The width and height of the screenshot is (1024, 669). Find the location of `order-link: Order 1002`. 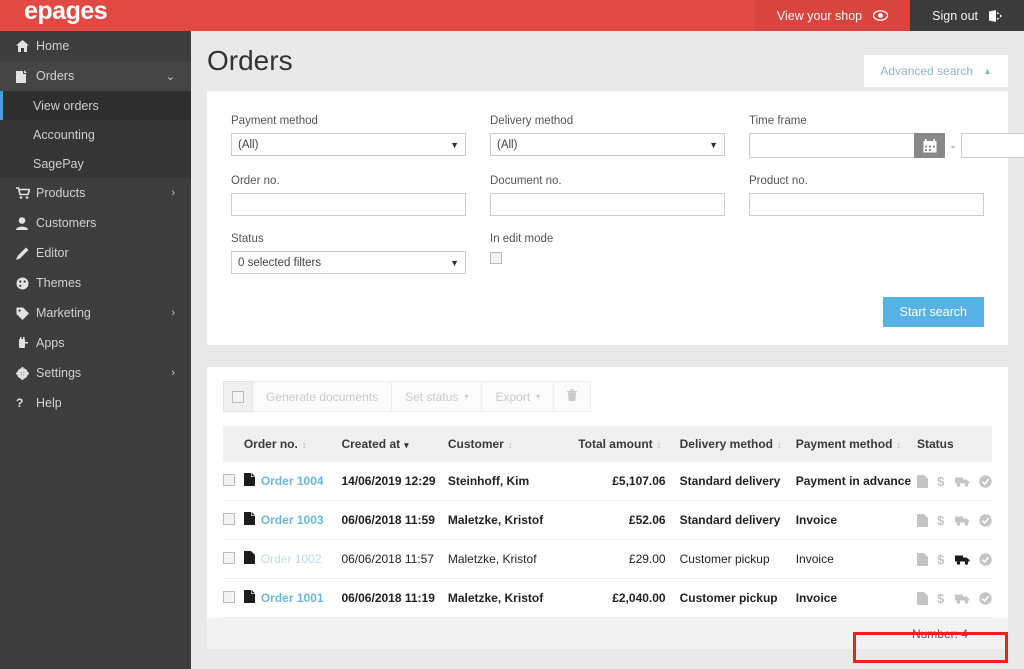

order-link: Order 1002 is located at coordinates (282, 559).